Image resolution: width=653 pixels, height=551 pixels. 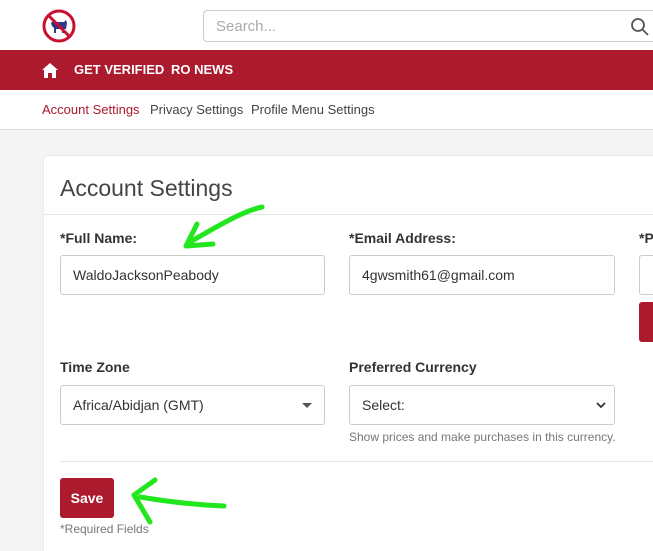 I want to click on page-title: Account Settings, so click(x=146, y=188).